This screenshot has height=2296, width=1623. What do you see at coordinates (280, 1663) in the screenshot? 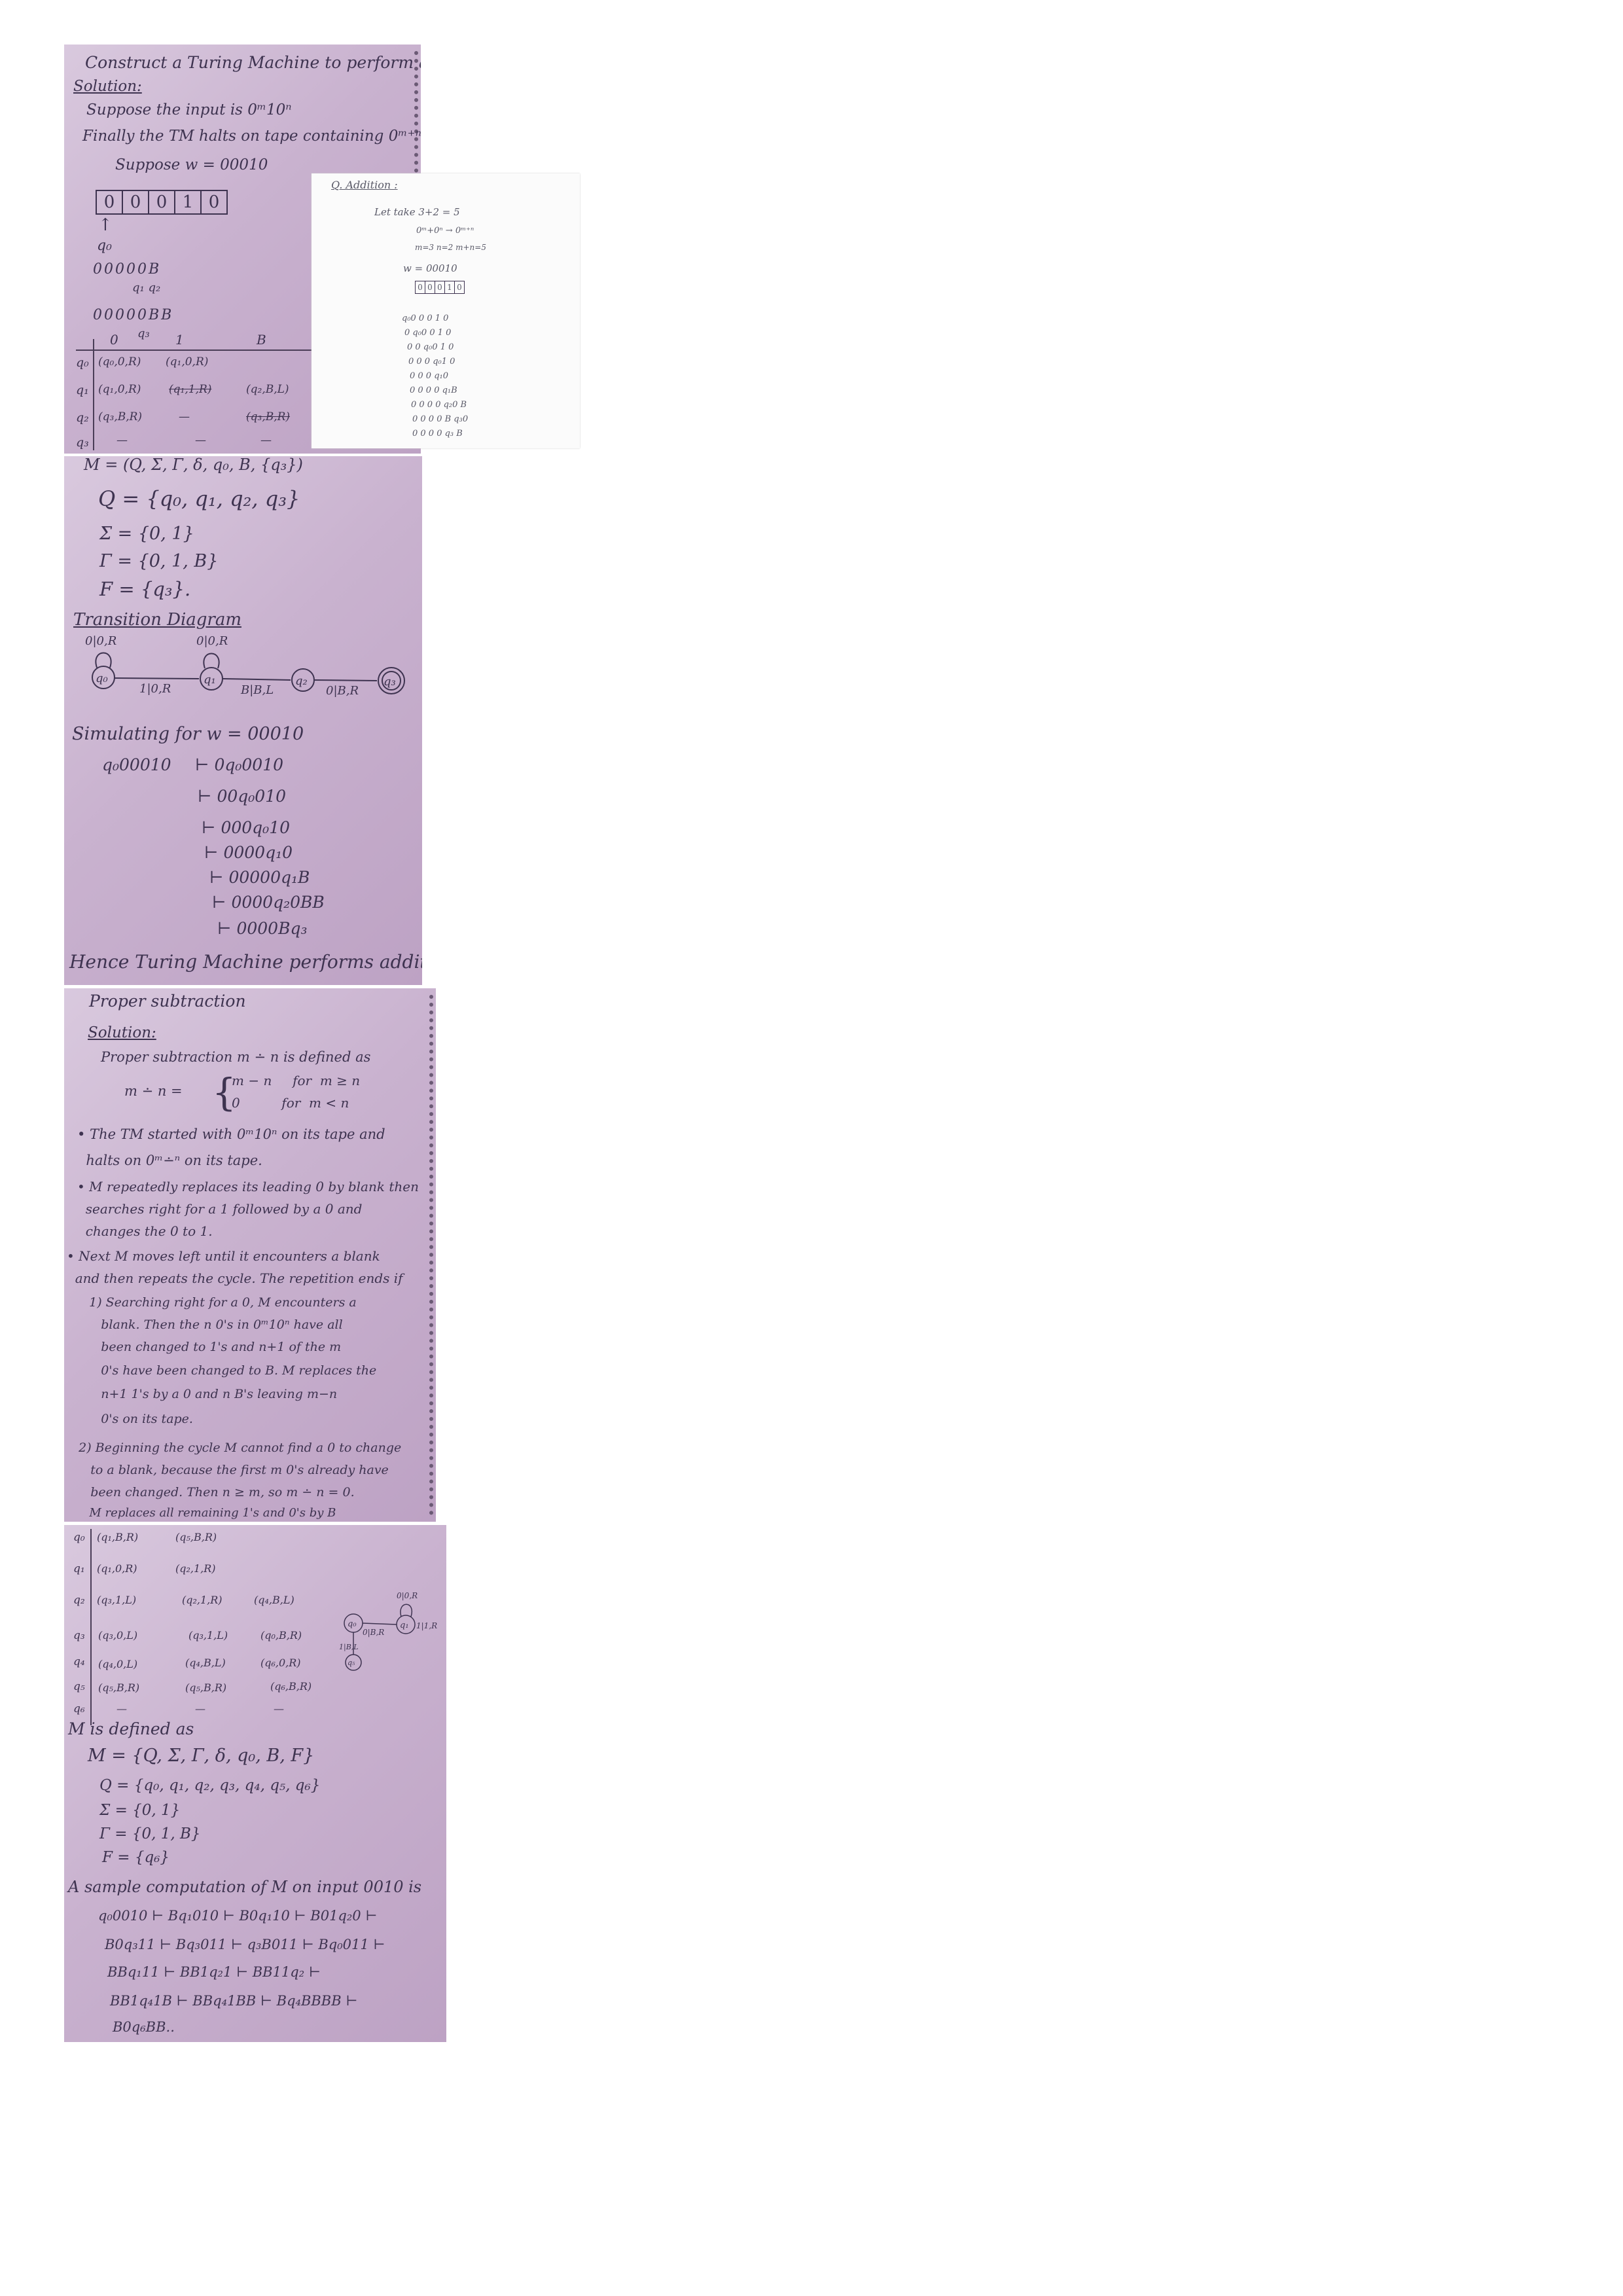
I see `table-cell: (q₆,0,R)` at bounding box center [280, 1663].